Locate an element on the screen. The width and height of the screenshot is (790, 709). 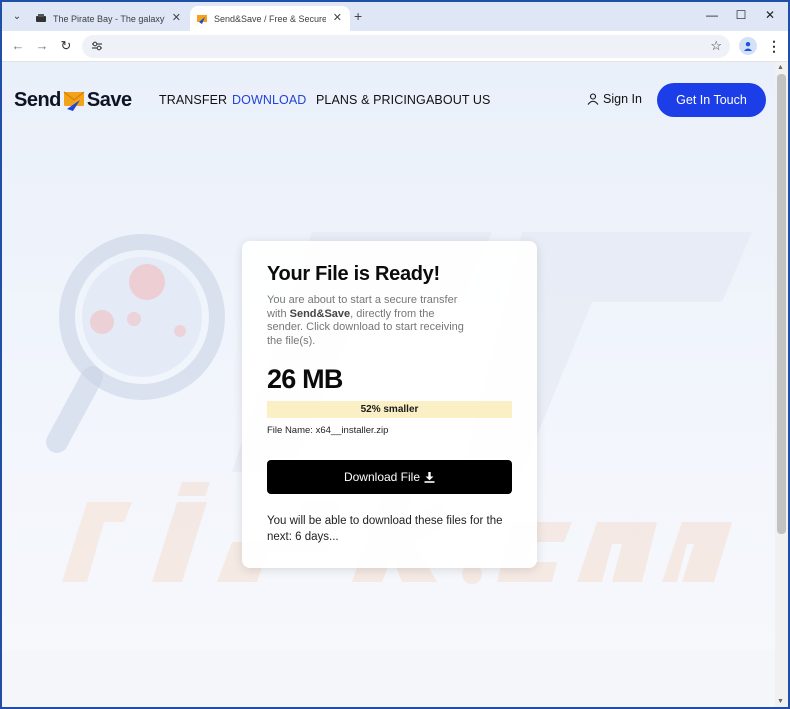
tab-title: Send&Save / Free & Secure File is located at coordinates (270, 18).